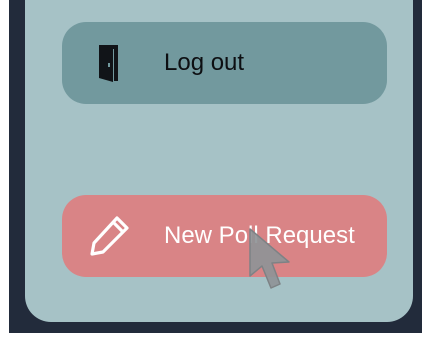 The height and width of the screenshot is (338, 431). Describe the element at coordinates (108, 63) in the screenshot. I see `door-exit-icon` at that location.